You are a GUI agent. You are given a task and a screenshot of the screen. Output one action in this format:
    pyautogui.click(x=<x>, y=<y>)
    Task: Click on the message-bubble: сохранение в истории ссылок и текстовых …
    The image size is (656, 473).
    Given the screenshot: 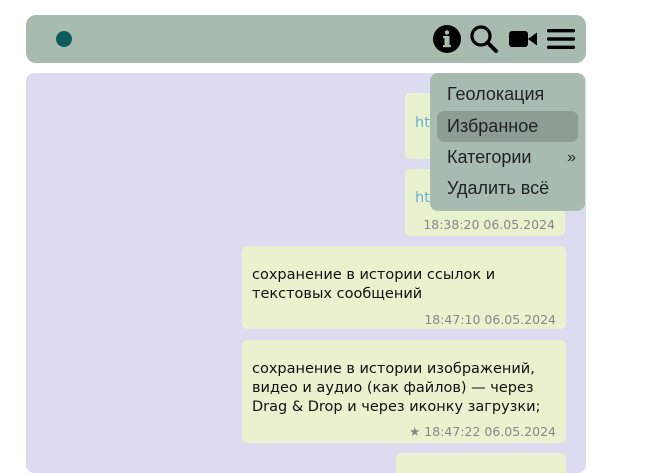 What is the action you would take?
    pyautogui.click(x=404, y=287)
    